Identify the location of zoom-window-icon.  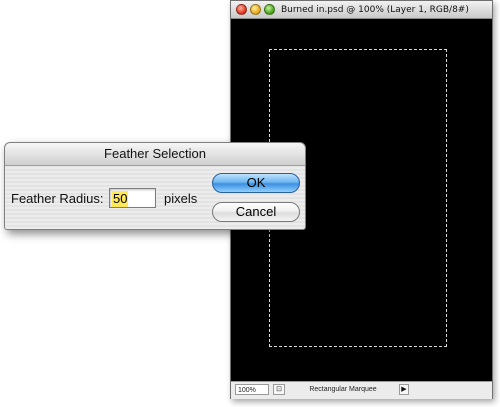
(269, 9).